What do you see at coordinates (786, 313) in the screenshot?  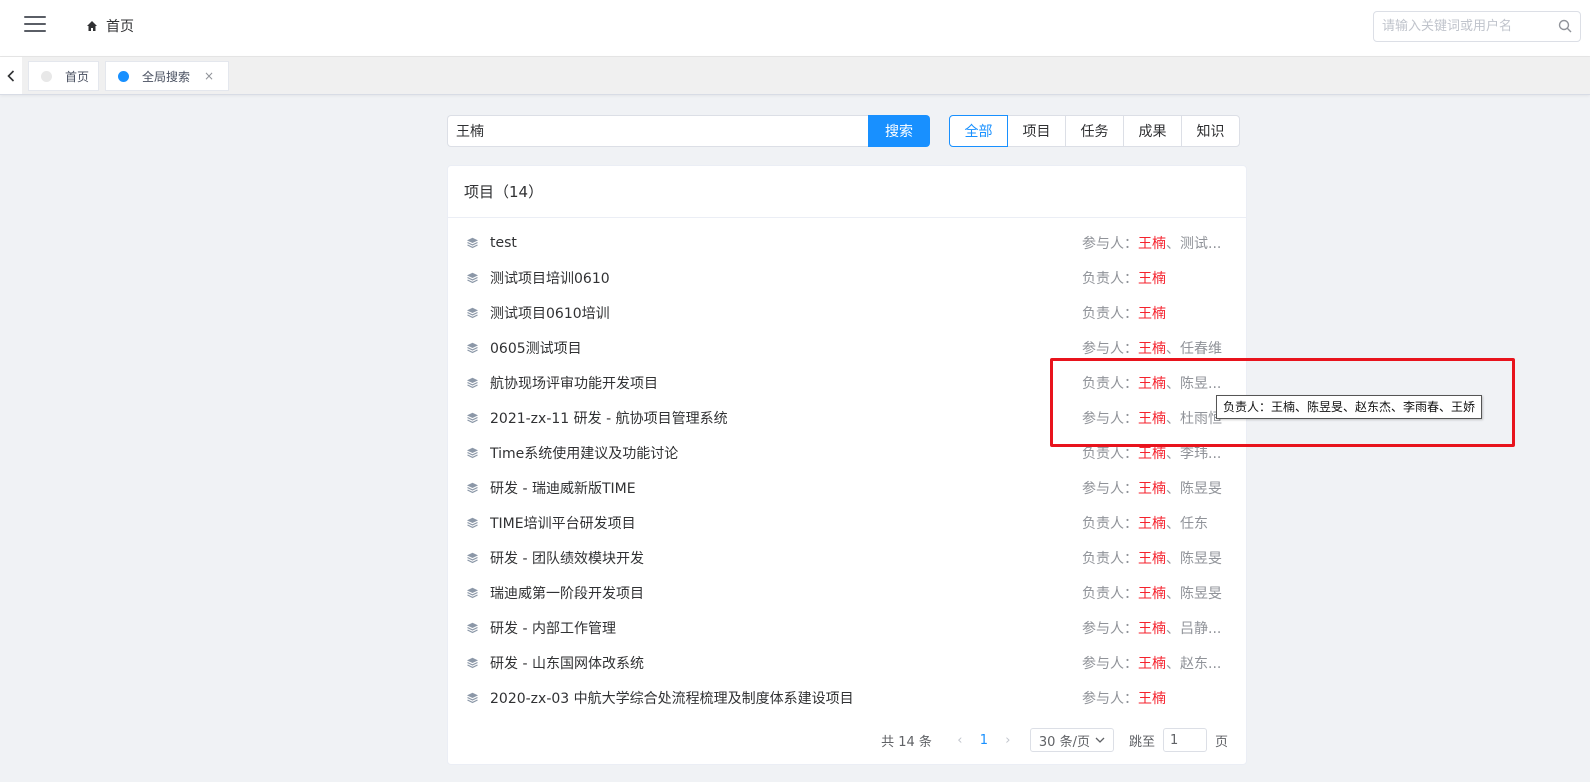 I see `result-title: 测试项目0610培训` at bounding box center [786, 313].